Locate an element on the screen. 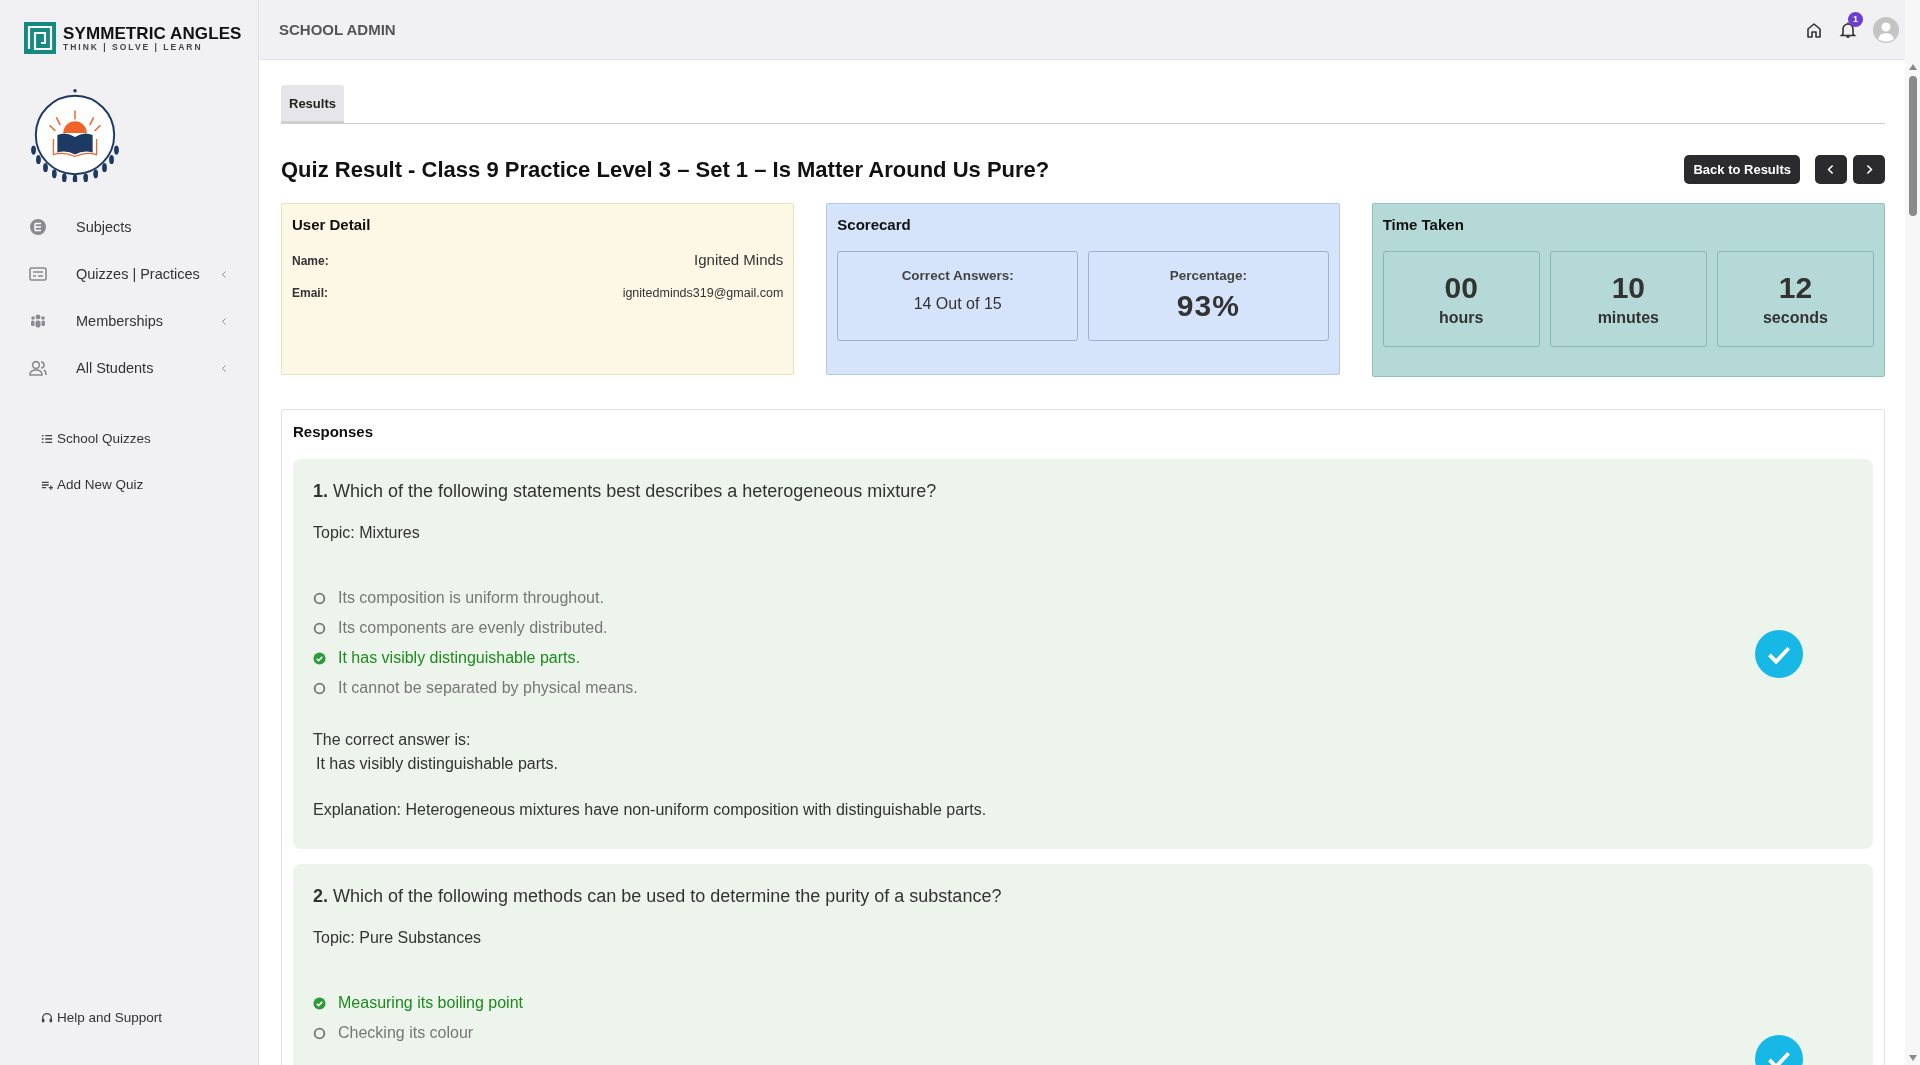 The width and height of the screenshot is (1920, 1065). time-value: 12 is located at coordinates (1795, 288).